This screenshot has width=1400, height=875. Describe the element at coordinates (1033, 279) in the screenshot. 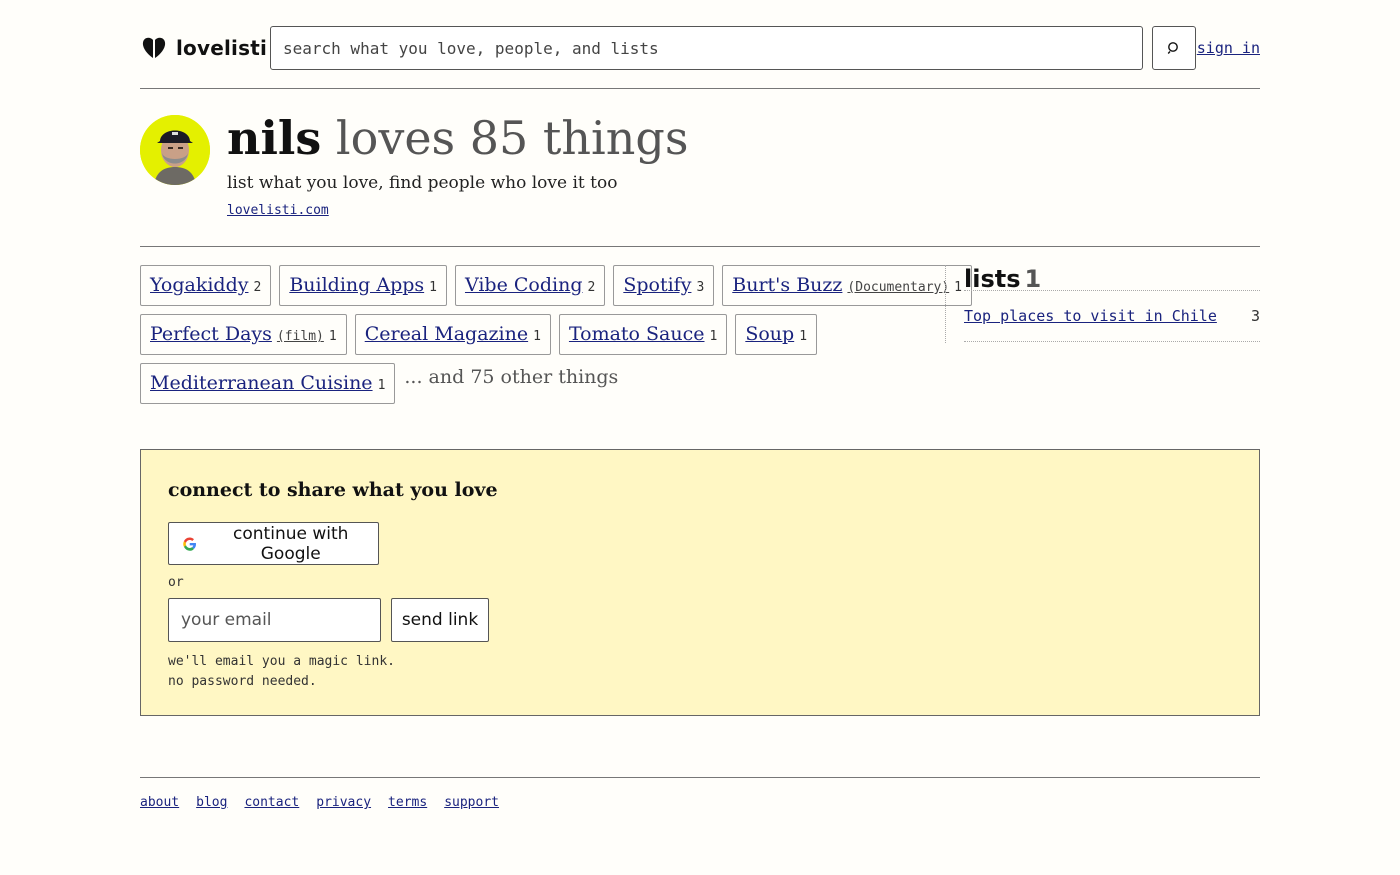

I see `lists-count: 1` at that location.